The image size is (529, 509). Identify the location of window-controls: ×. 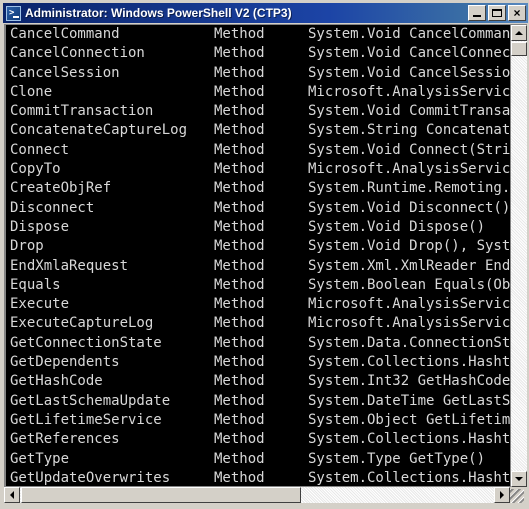
(496, 13).